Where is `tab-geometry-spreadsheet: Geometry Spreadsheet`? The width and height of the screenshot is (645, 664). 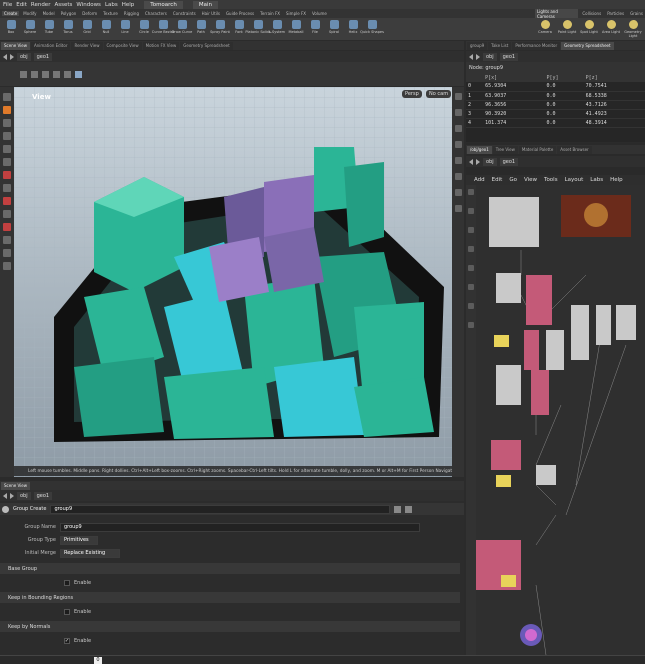
tab-geometry-spreadsheet: Geometry Spreadsheet is located at coordinates (206, 45).